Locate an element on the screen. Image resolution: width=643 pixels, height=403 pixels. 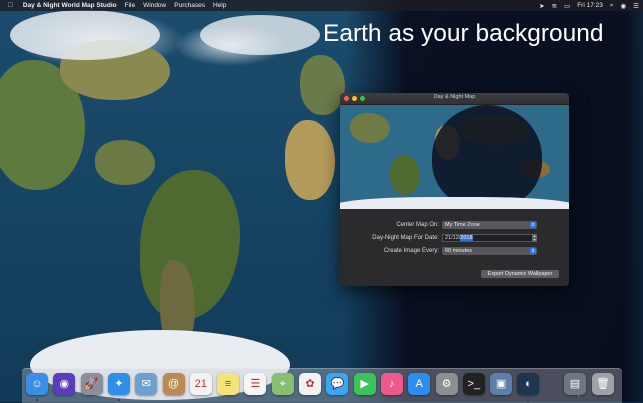
maps-icon: ⌖ is located at coordinates (282, 384).